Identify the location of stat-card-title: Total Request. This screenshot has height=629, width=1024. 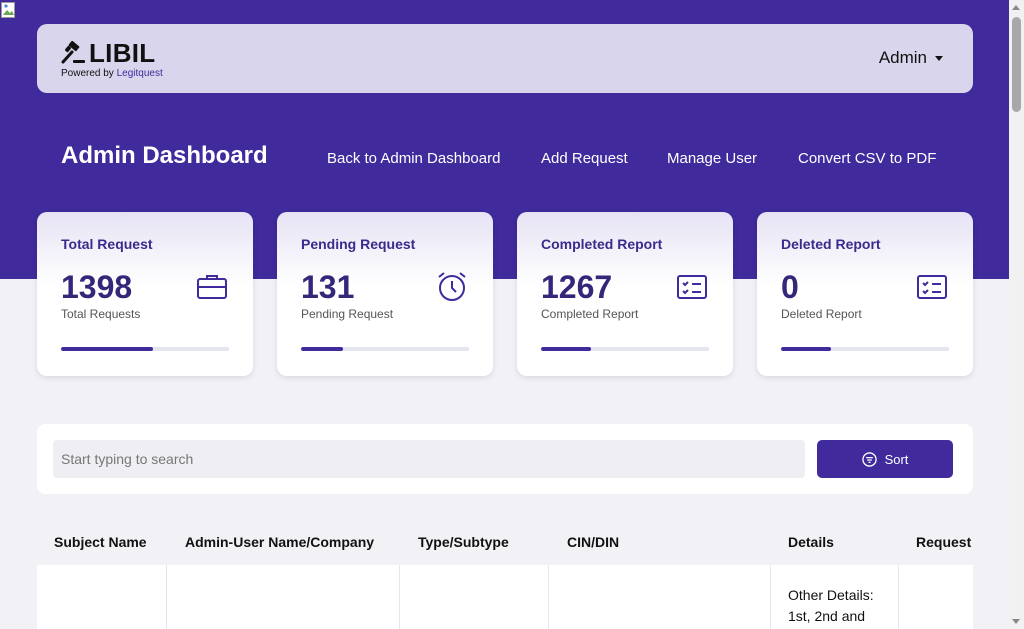
(107, 244).